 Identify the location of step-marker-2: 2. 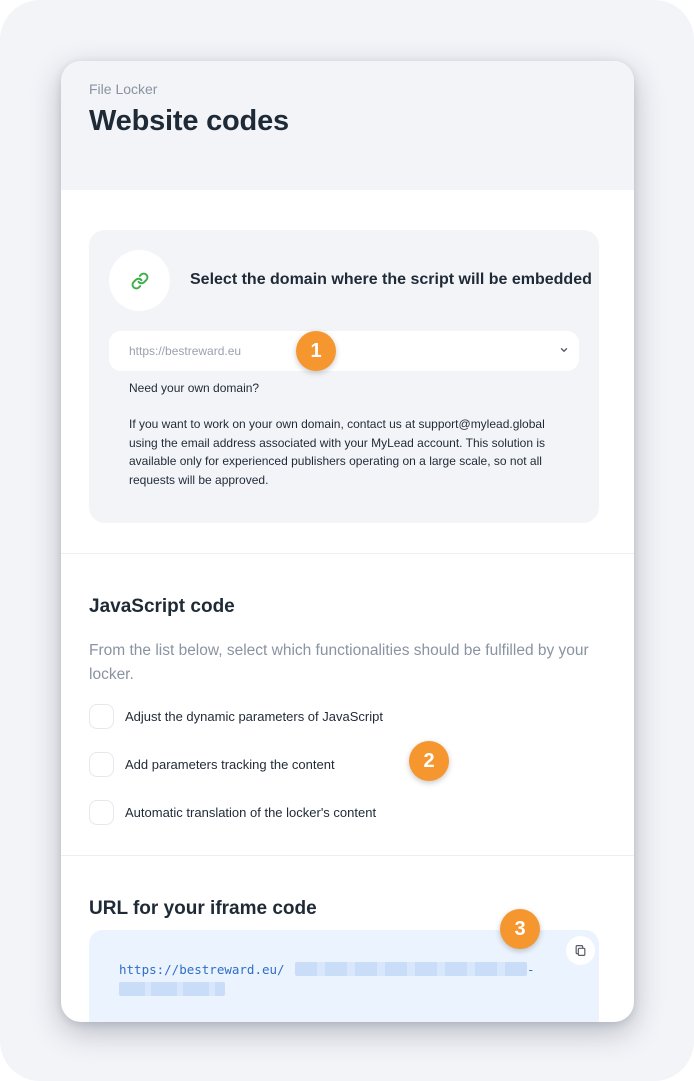
(429, 761).